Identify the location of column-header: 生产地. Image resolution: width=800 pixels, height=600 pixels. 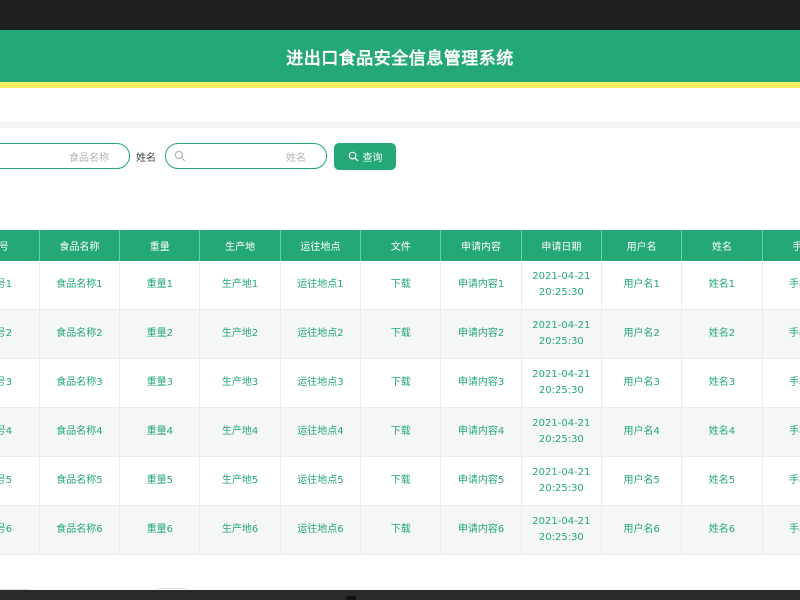
(240, 245).